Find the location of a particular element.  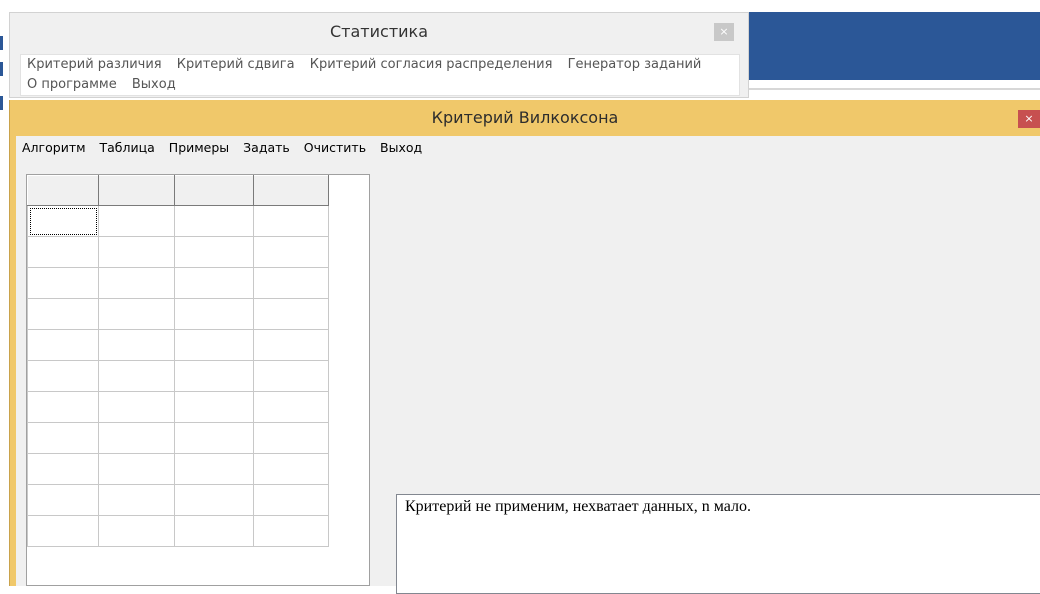

menu-item-goodness-of-fit: Критерий согласия распределения is located at coordinates (431, 64).